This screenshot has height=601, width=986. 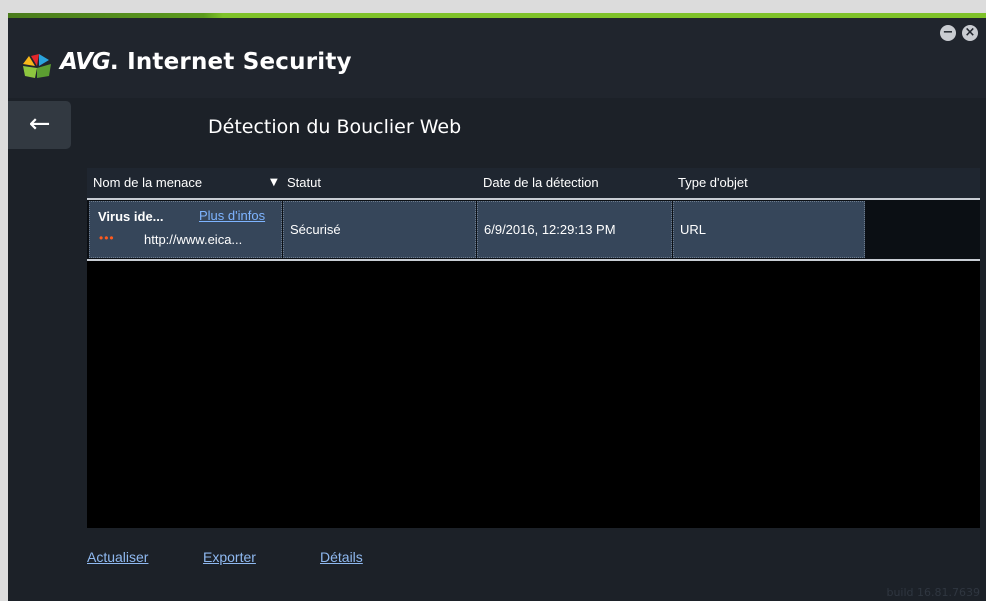 What do you see at coordinates (232, 215) in the screenshot?
I see `more-info-link: Plus d'infos` at bounding box center [232, 215].